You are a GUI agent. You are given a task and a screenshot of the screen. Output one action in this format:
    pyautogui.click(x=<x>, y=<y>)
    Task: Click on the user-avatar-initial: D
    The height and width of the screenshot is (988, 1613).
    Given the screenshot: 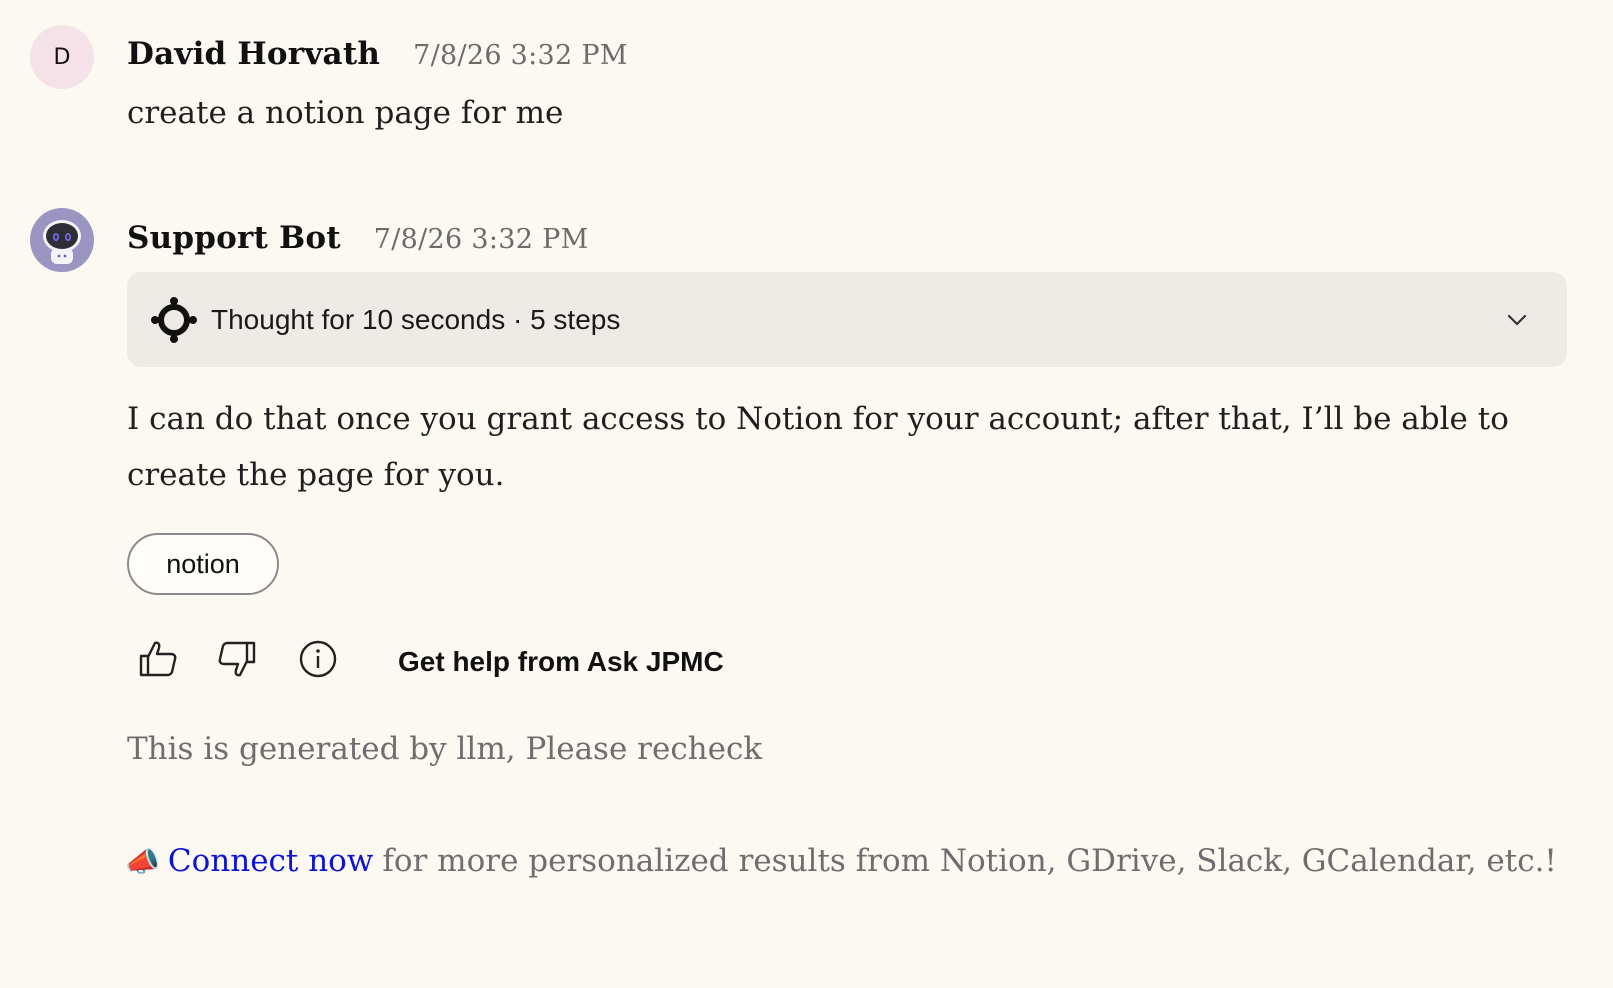 What is the action you would take?
    pyautogui.click(x=62, y=57)
    